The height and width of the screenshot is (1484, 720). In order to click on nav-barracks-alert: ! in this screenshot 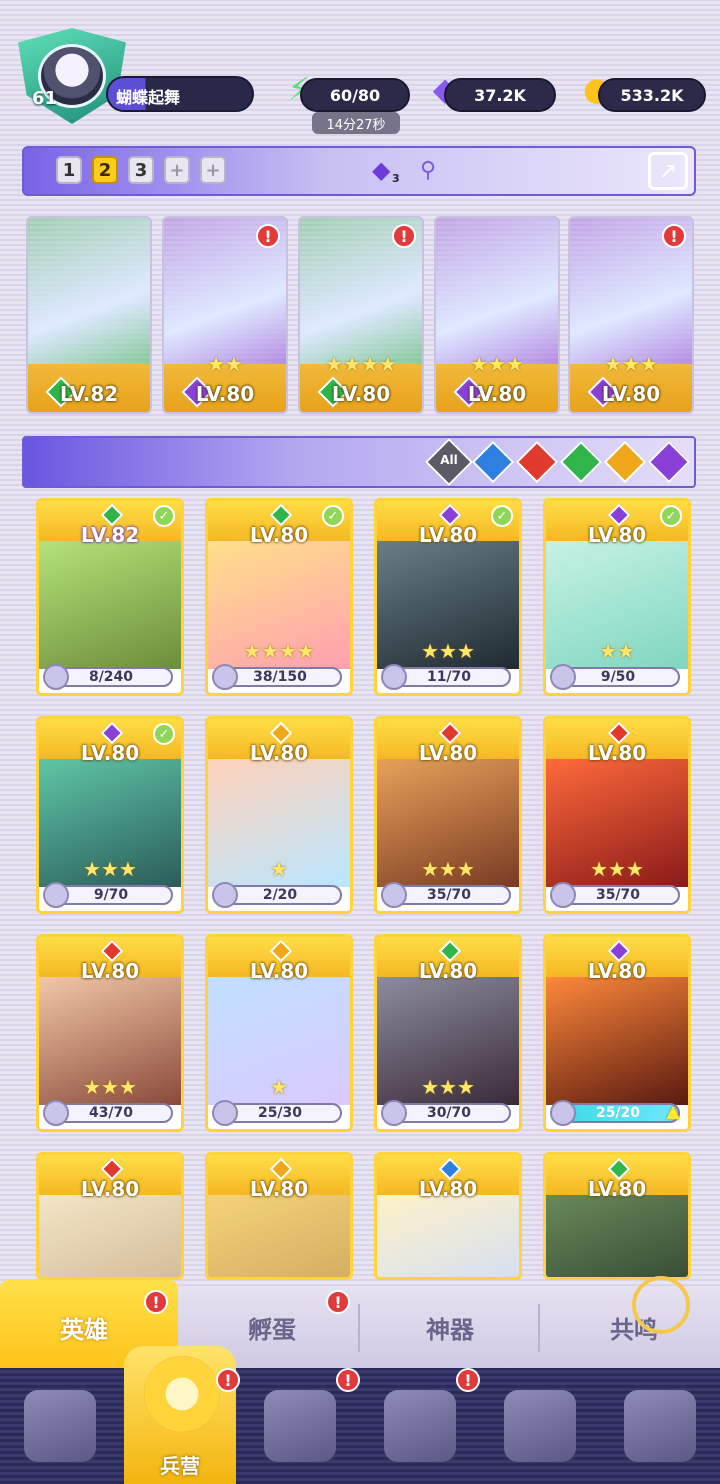, I will do `click(228, 1380)`.